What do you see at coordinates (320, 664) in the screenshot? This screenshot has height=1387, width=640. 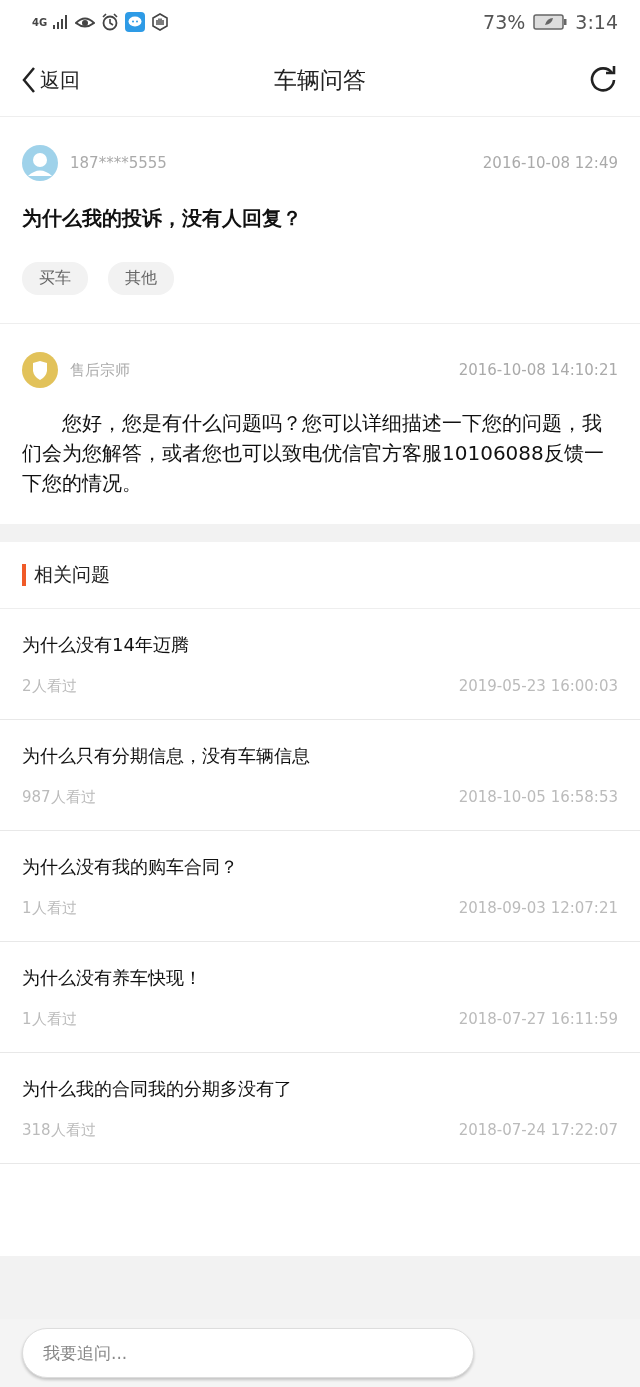 I see `related-question-item: 为什么没有14年迈腾 2人看过 2019-05-23 16:00:03` at bounding box center [320, 664].